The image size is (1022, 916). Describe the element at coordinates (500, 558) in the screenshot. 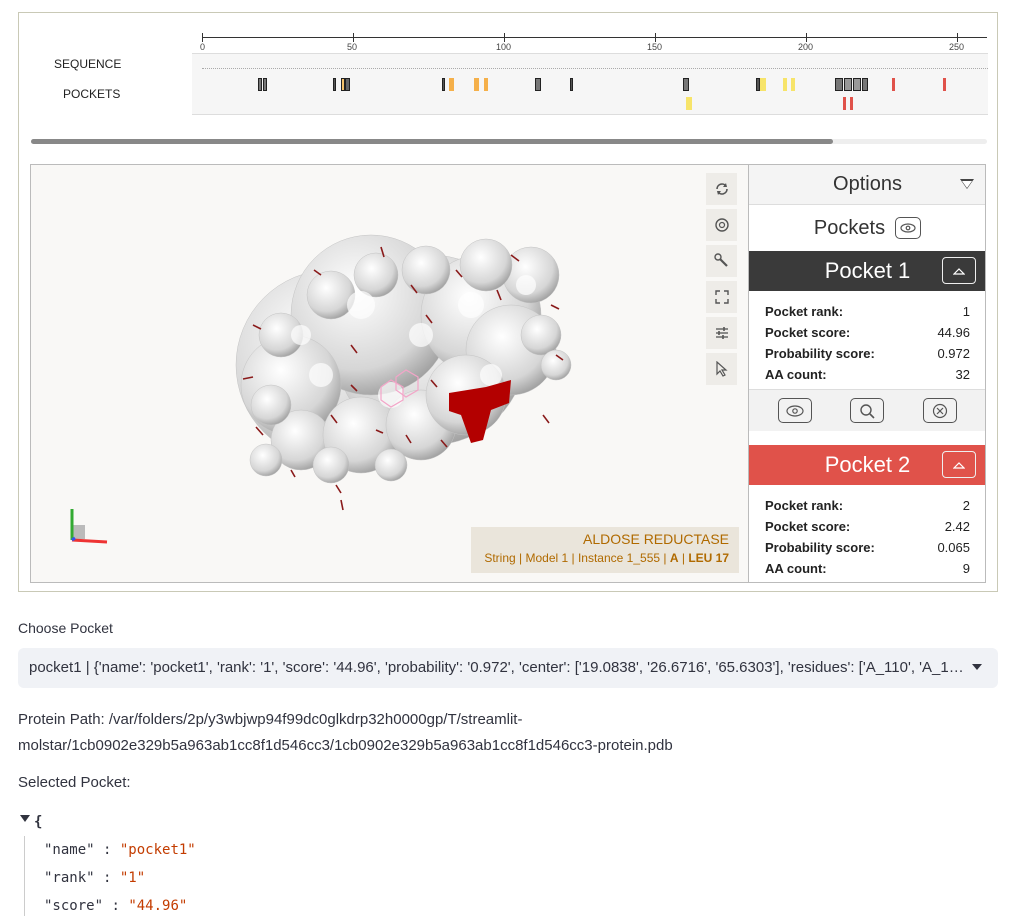

I see `info-part: String` at that location.